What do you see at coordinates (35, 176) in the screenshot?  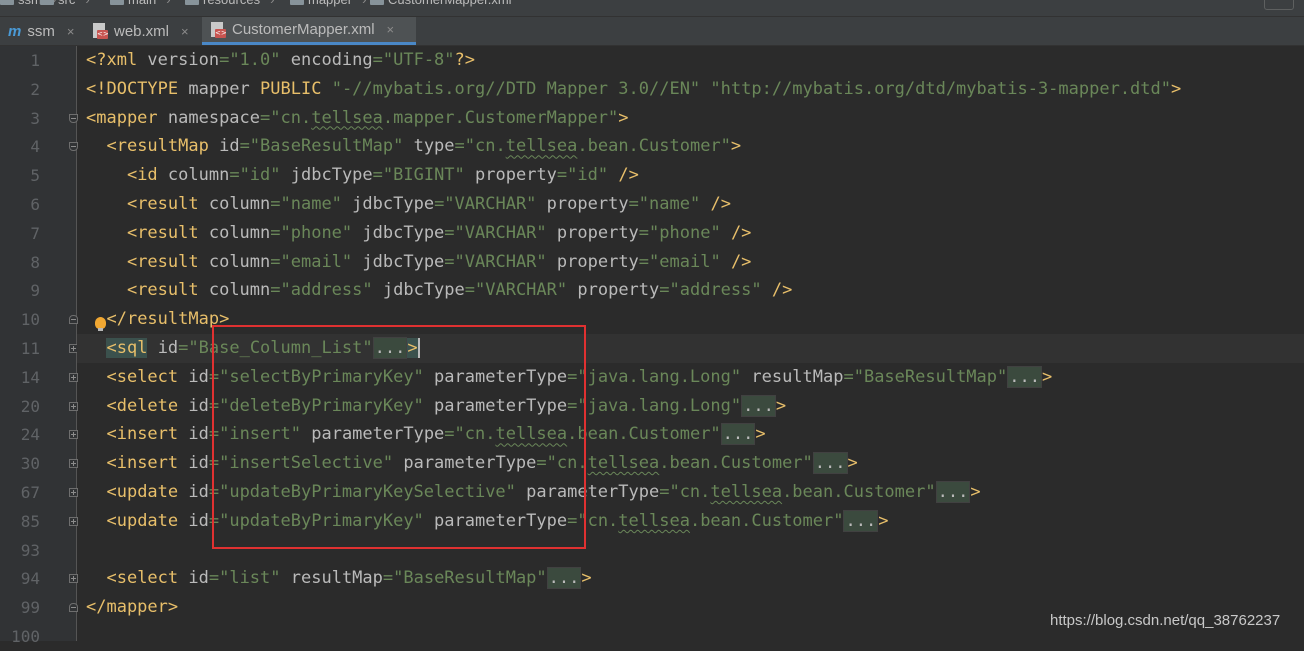 I see `line-number: 5` at bounding box center [35, 176].